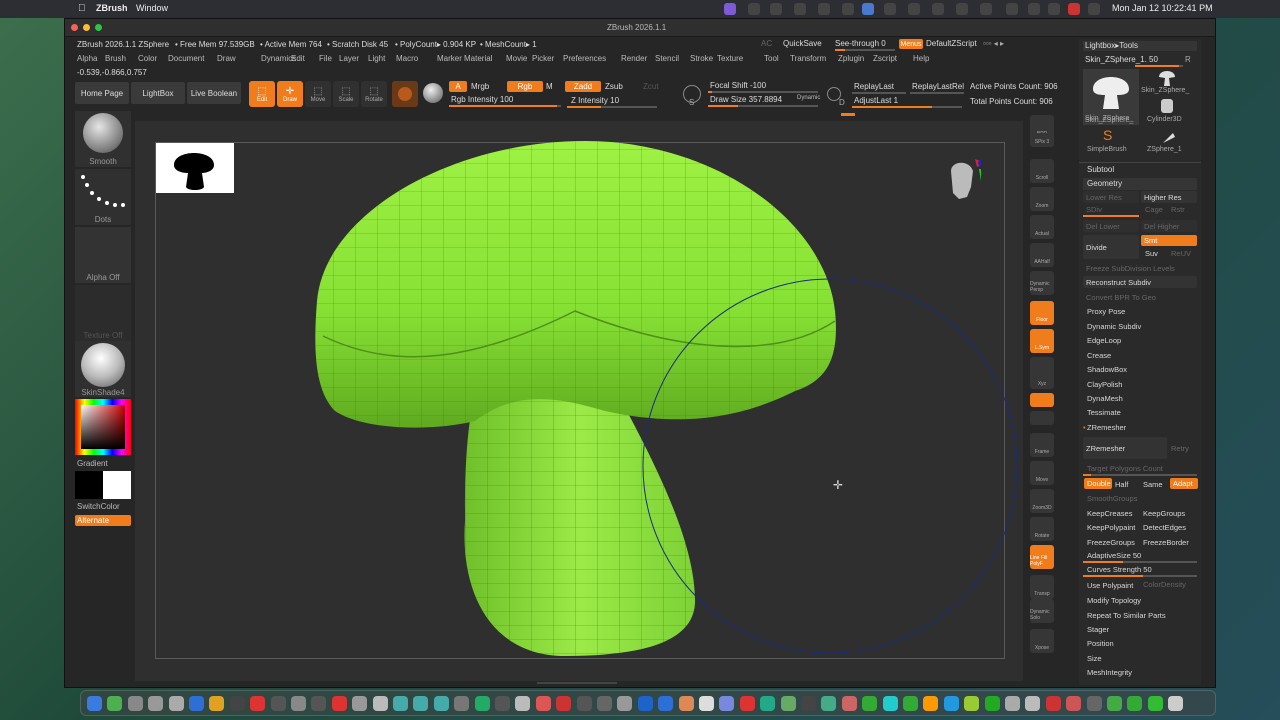 This screenshot has width=1280, height=720. What do you see at coordinates (98, 507) in the screenshot?
I see `switchcolor-button: SwitchColor` at bounding box center [98, 507].